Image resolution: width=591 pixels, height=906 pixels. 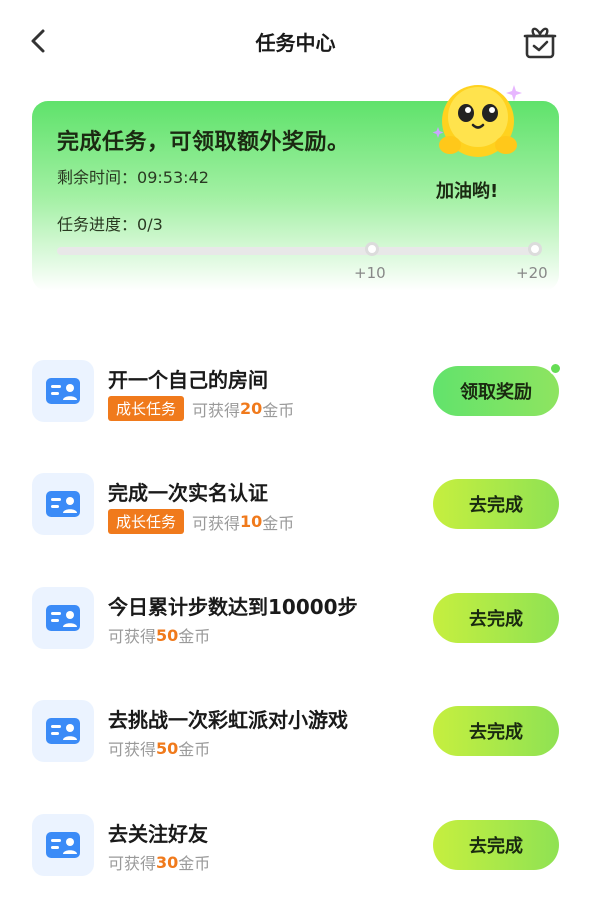 What do you see at coordinates (295, 743) in the screenshot?
I see `task-item: 去挑战一次彩虹派对小游戏 可获得 50 金币 去完成` at bounding box center [295, 743].